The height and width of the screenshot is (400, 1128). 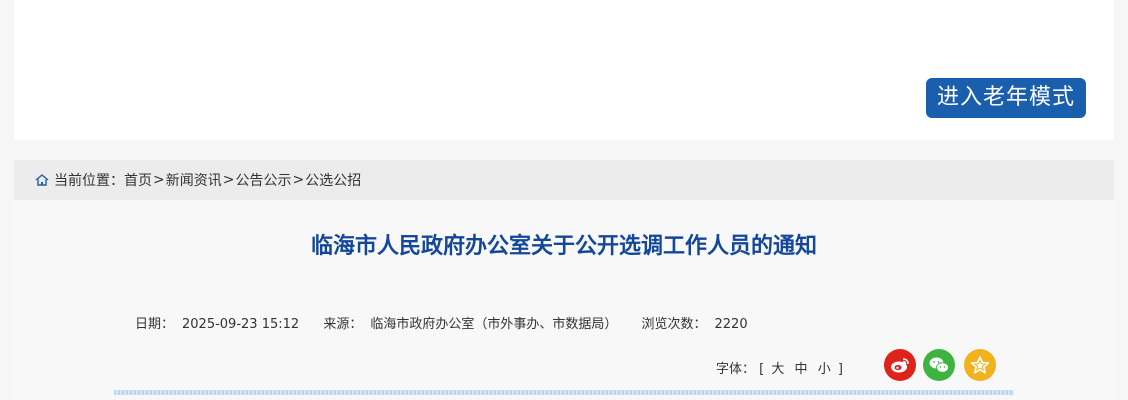 I want to click on font-size-medium: 中, so click(x=801, y=369).